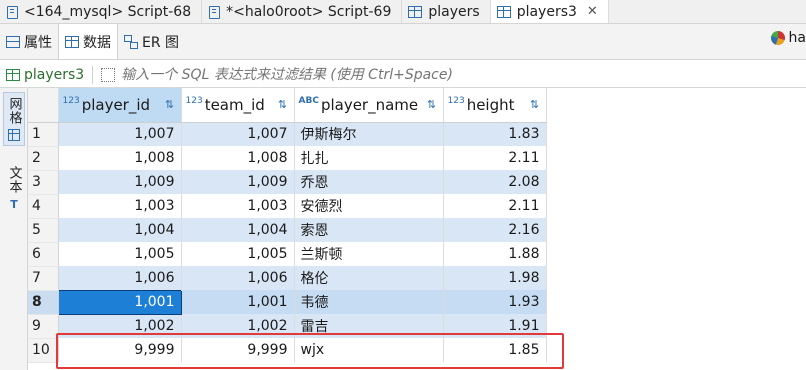  I want to click on cell-player-id: 1,008, so click(120, 158).